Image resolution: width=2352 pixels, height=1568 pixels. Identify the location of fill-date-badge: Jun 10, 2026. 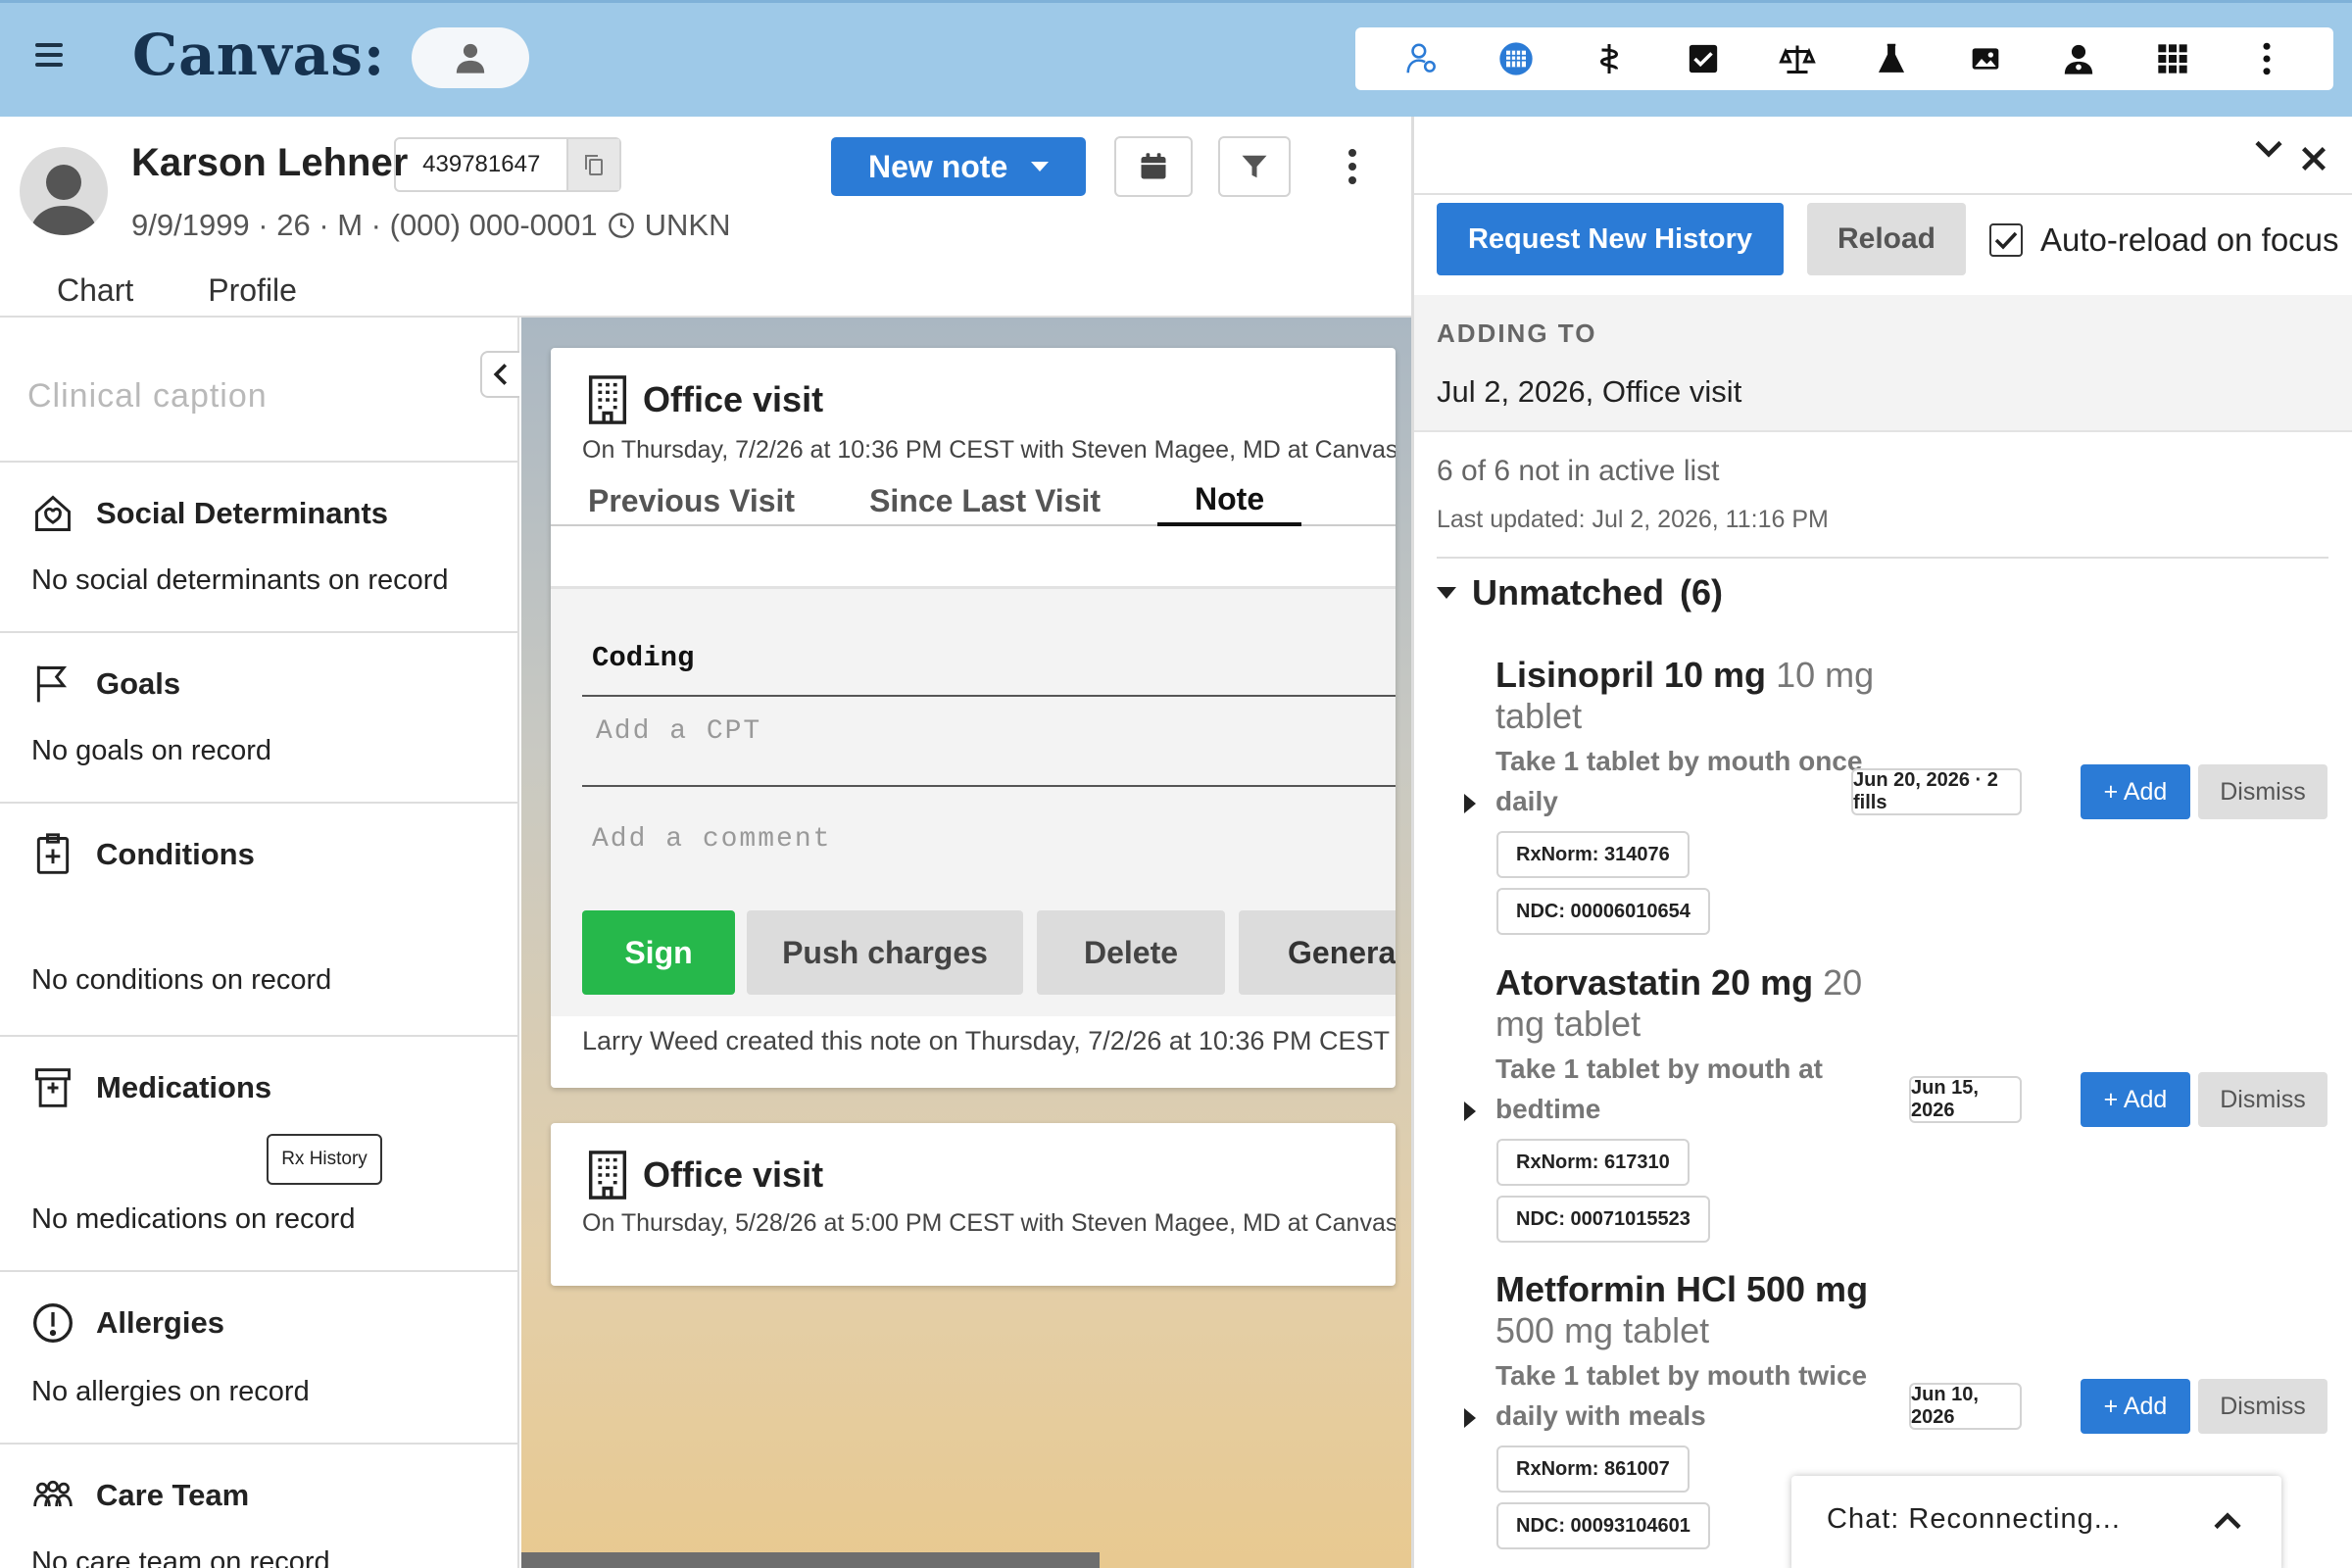
(1965, 1406).